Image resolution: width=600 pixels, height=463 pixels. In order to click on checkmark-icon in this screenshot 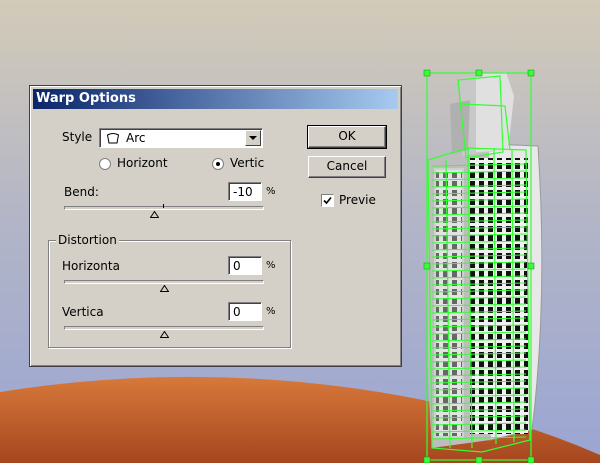, I will do `click(327, 200)`.